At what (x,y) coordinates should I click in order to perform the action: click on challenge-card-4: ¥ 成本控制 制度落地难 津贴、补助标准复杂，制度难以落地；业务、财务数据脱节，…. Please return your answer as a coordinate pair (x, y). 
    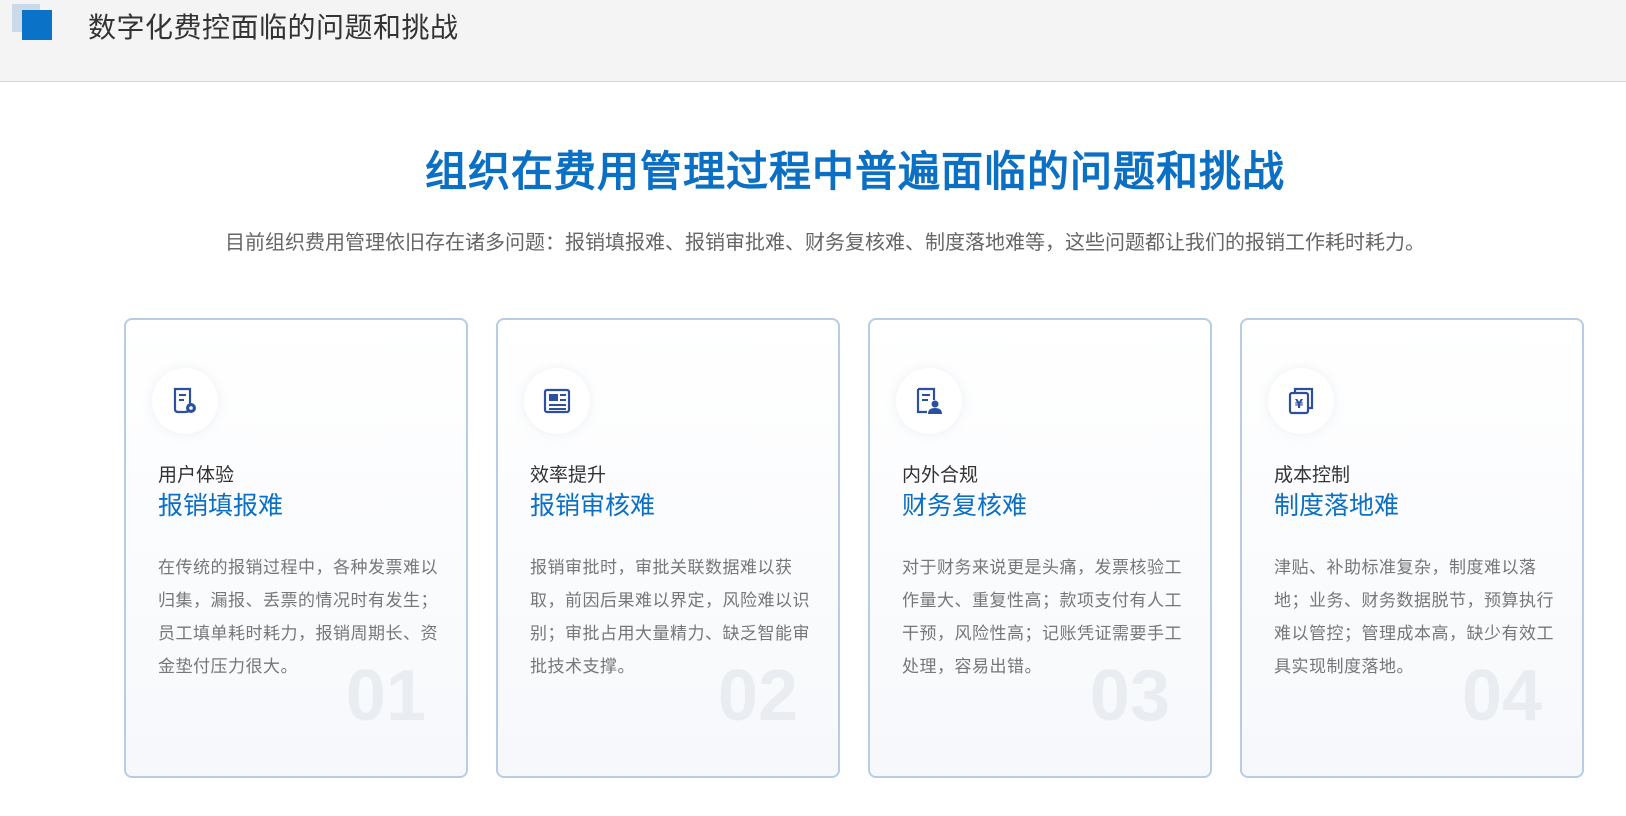
    Looking at the image, I should click on (1412, 548).